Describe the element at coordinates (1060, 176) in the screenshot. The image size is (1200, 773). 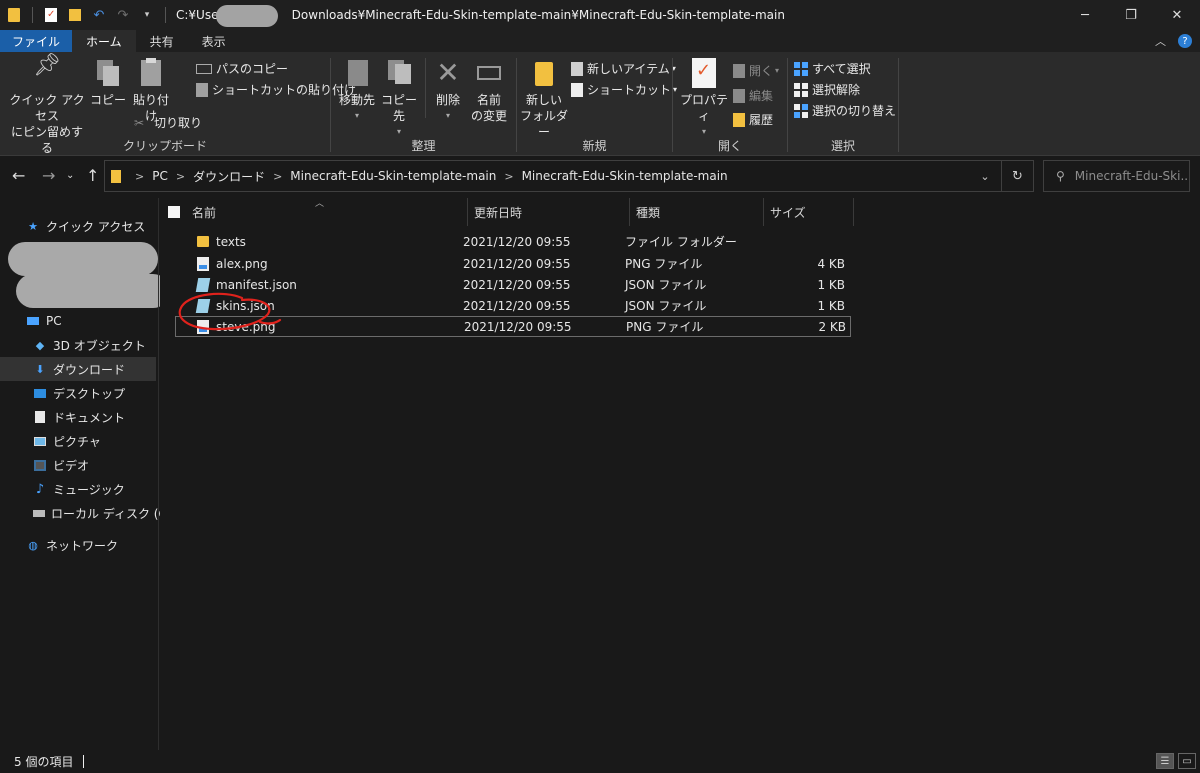
I see `search-icon: ⚲` at that location.